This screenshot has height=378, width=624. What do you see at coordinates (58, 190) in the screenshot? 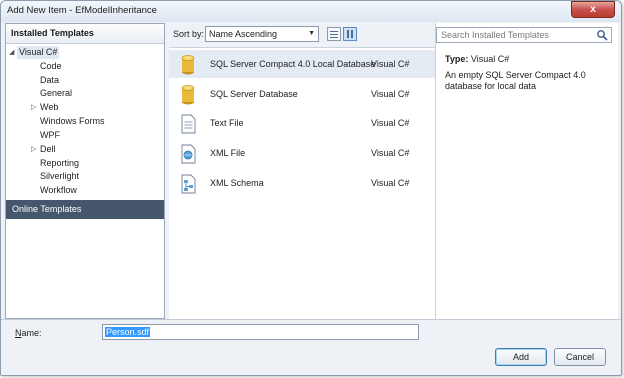
I see `tree-item-workflow: Workflow` at bounding box center [58, 190].